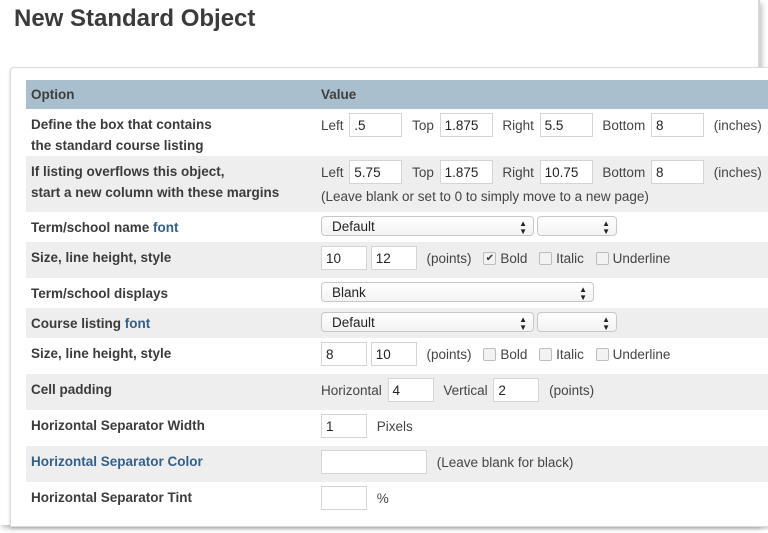  What do you see at coordinates (118, 425) in the screenshot?
I see `label-text: Horizontal Separator Width` at bounding box center [118, 425].